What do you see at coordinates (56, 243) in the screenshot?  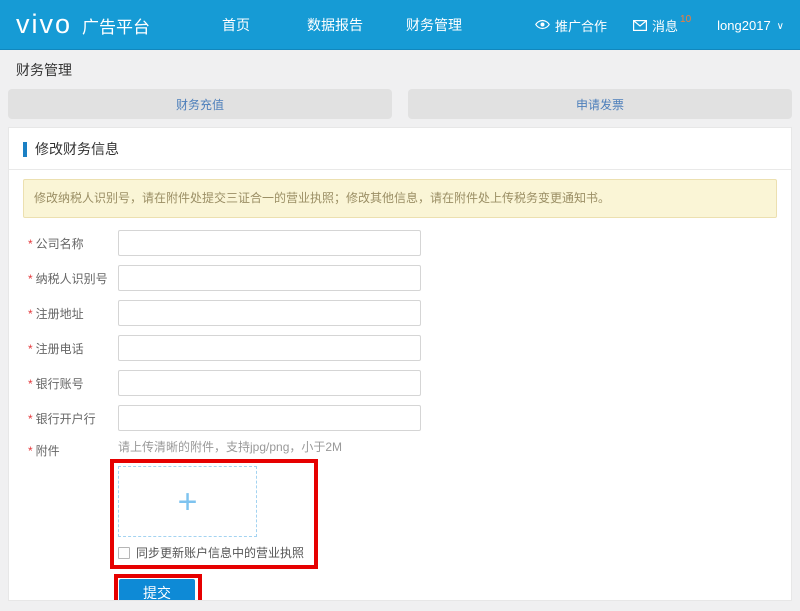 I see `field-label: * 公司名称` at bounding box center [56, 243].